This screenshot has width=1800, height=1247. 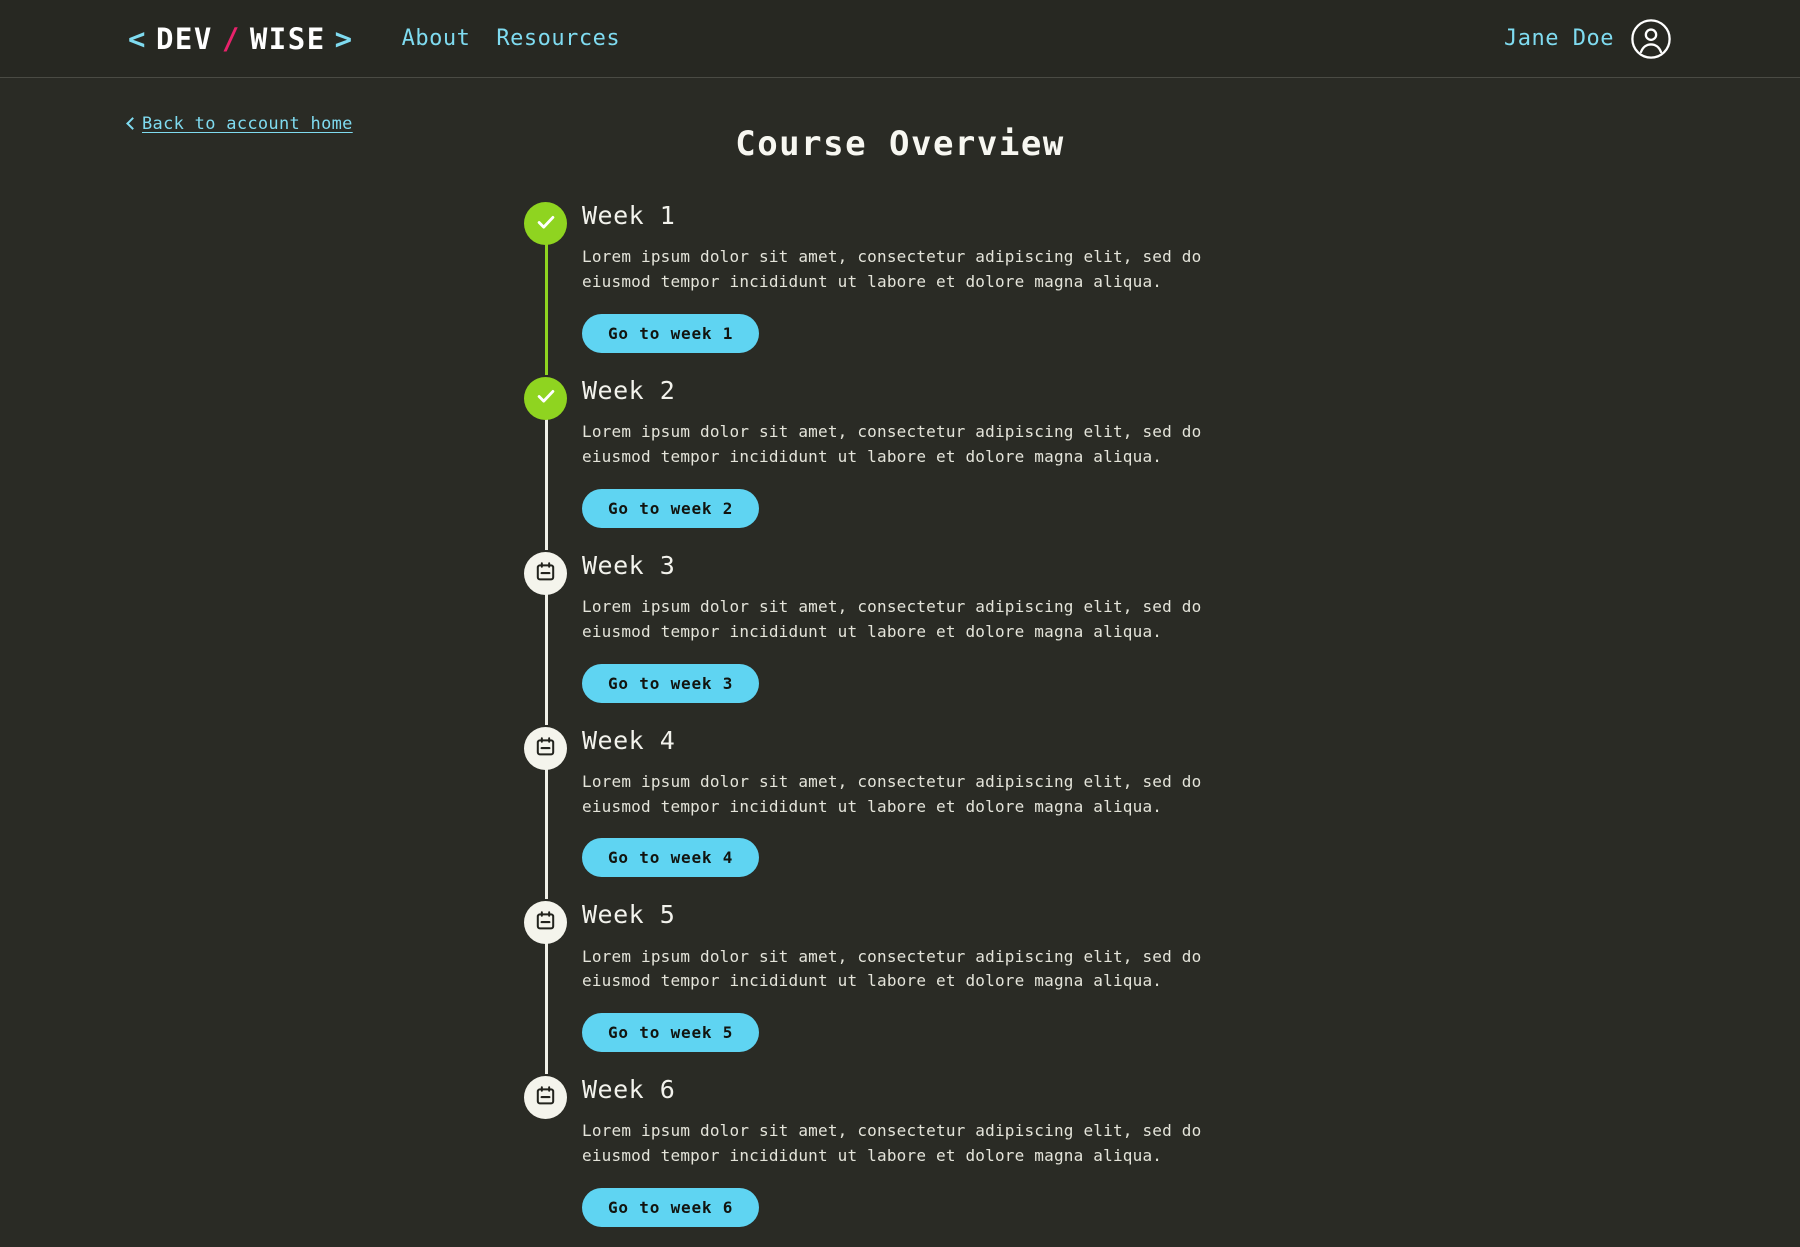 What do you see at coordinates (247, 124) in the screenshot?
I see `back-link-label: Back to account home` at bounding box center [247, 124].